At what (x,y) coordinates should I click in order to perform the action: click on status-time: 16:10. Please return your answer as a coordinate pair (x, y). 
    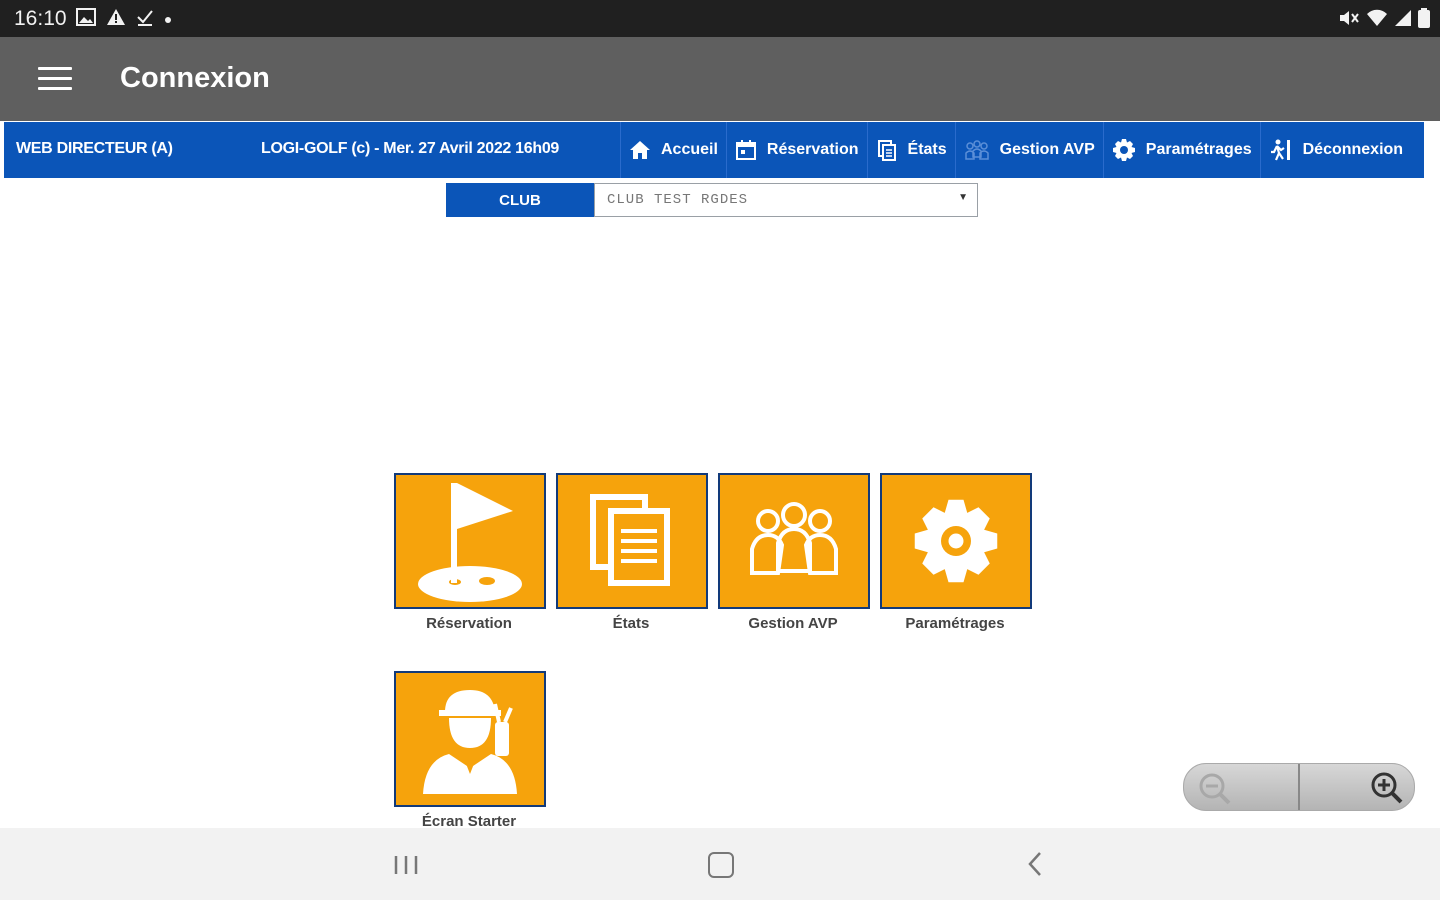
    Looking at the image, I should click on (40, 18).